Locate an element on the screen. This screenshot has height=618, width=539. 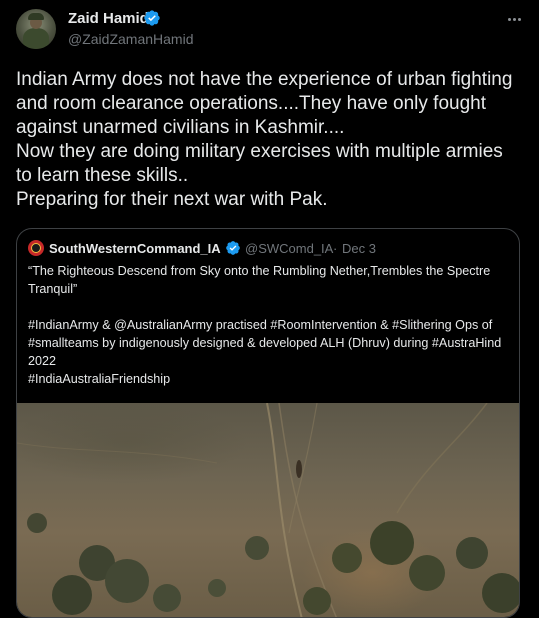
quoted-author-handle: @SWComd_IA is located at coordinates (289, 248).